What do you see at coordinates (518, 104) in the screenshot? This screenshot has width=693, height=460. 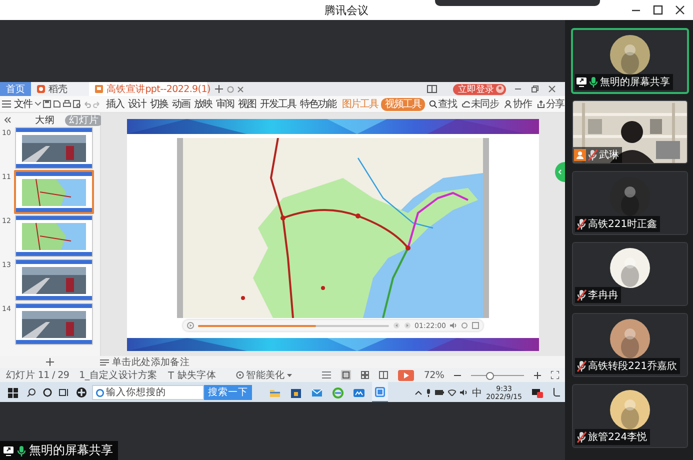 I see `toolbar-button: 协作` at bounding box center [518, 104].